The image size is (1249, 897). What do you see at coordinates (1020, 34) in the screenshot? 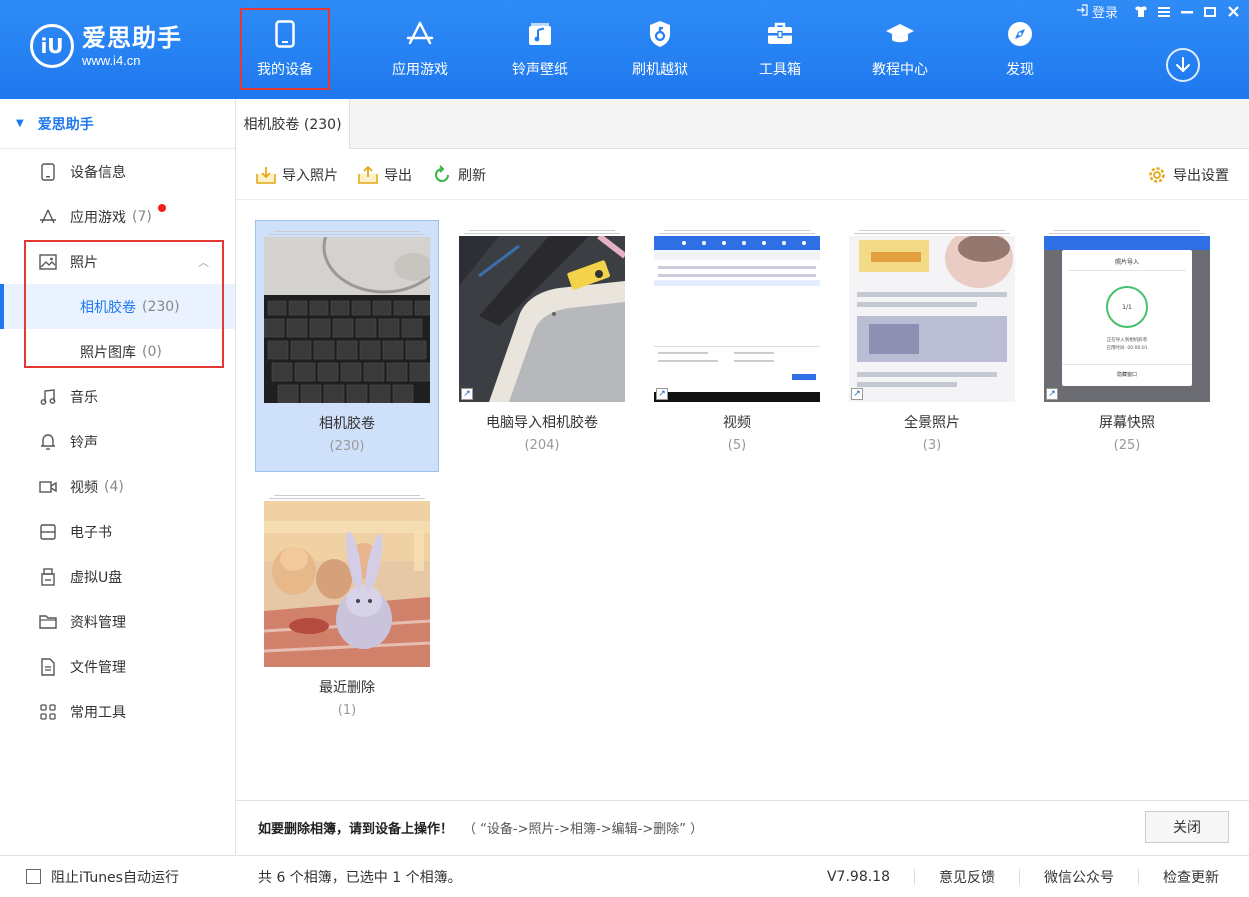
I see `compass-icon` at bounding box center [1020, 34].